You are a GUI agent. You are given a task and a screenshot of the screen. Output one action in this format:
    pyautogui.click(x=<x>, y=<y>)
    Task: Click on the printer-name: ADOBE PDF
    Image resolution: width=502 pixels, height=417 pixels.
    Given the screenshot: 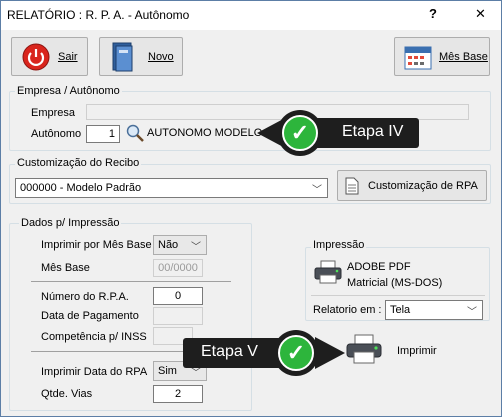 What is the action you would take?
    pyautogui.click(x=379, y=267)
    